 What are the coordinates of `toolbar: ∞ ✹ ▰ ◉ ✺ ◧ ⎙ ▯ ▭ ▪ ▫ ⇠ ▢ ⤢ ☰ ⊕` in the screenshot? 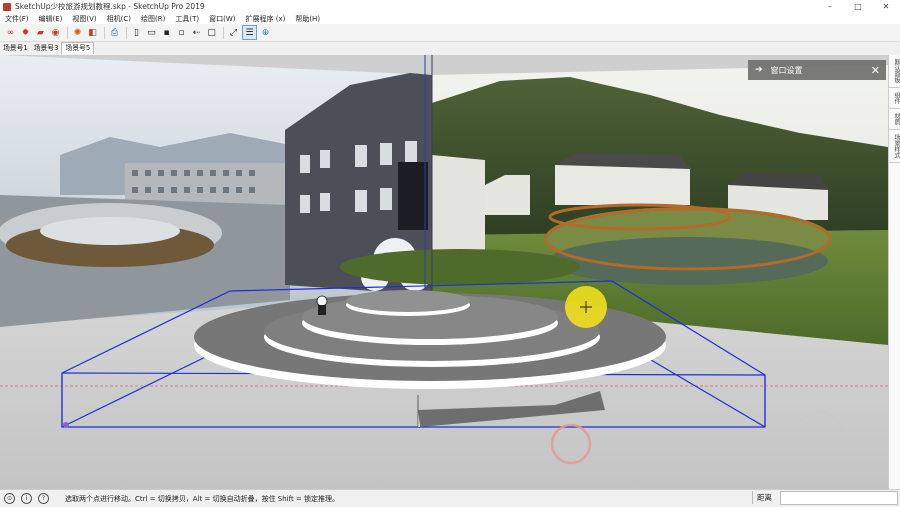 It's located at (450, 33).